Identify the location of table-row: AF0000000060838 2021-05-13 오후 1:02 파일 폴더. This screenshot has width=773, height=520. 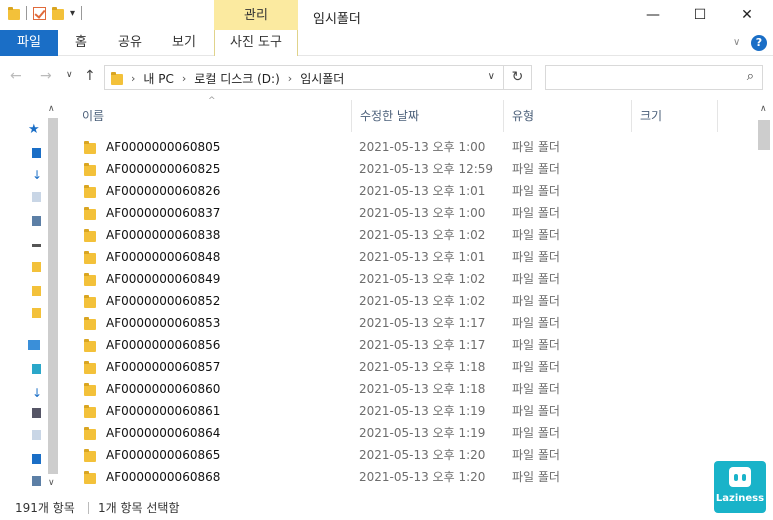
(415, 235).